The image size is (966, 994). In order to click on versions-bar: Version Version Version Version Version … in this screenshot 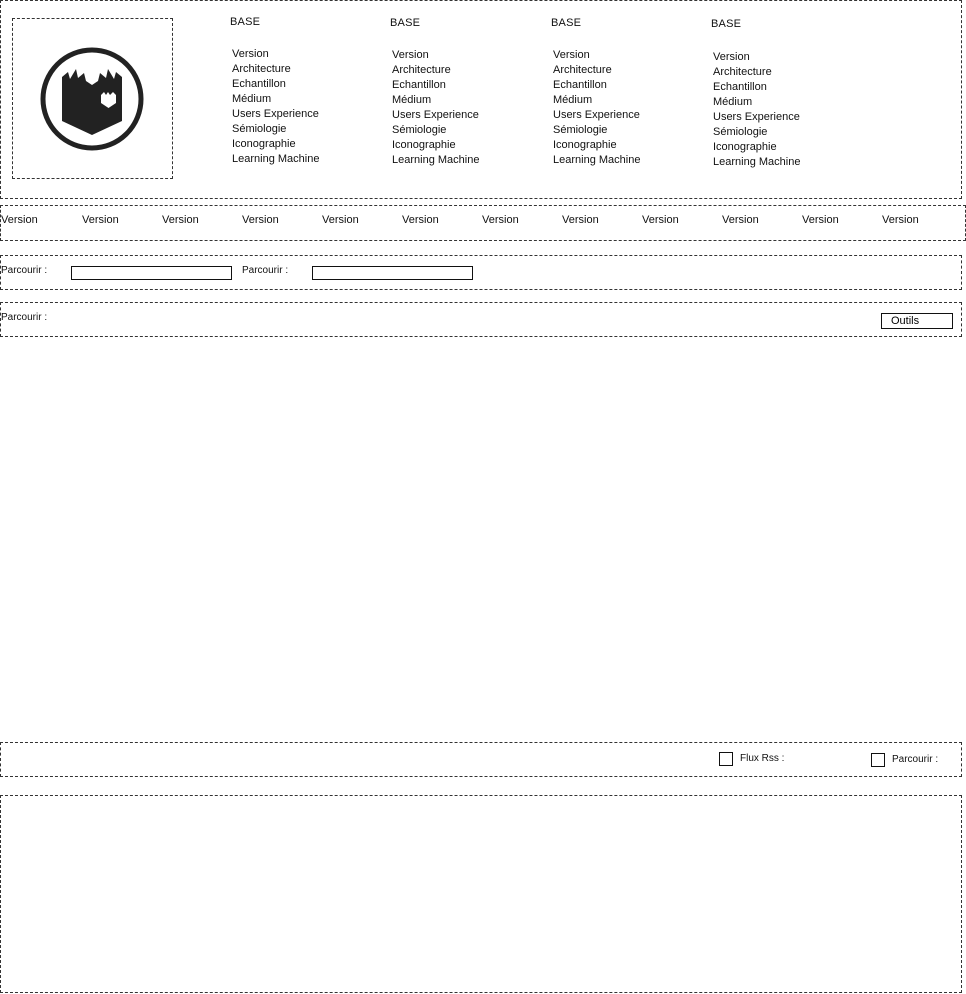, I will do `click(483, 223)`.